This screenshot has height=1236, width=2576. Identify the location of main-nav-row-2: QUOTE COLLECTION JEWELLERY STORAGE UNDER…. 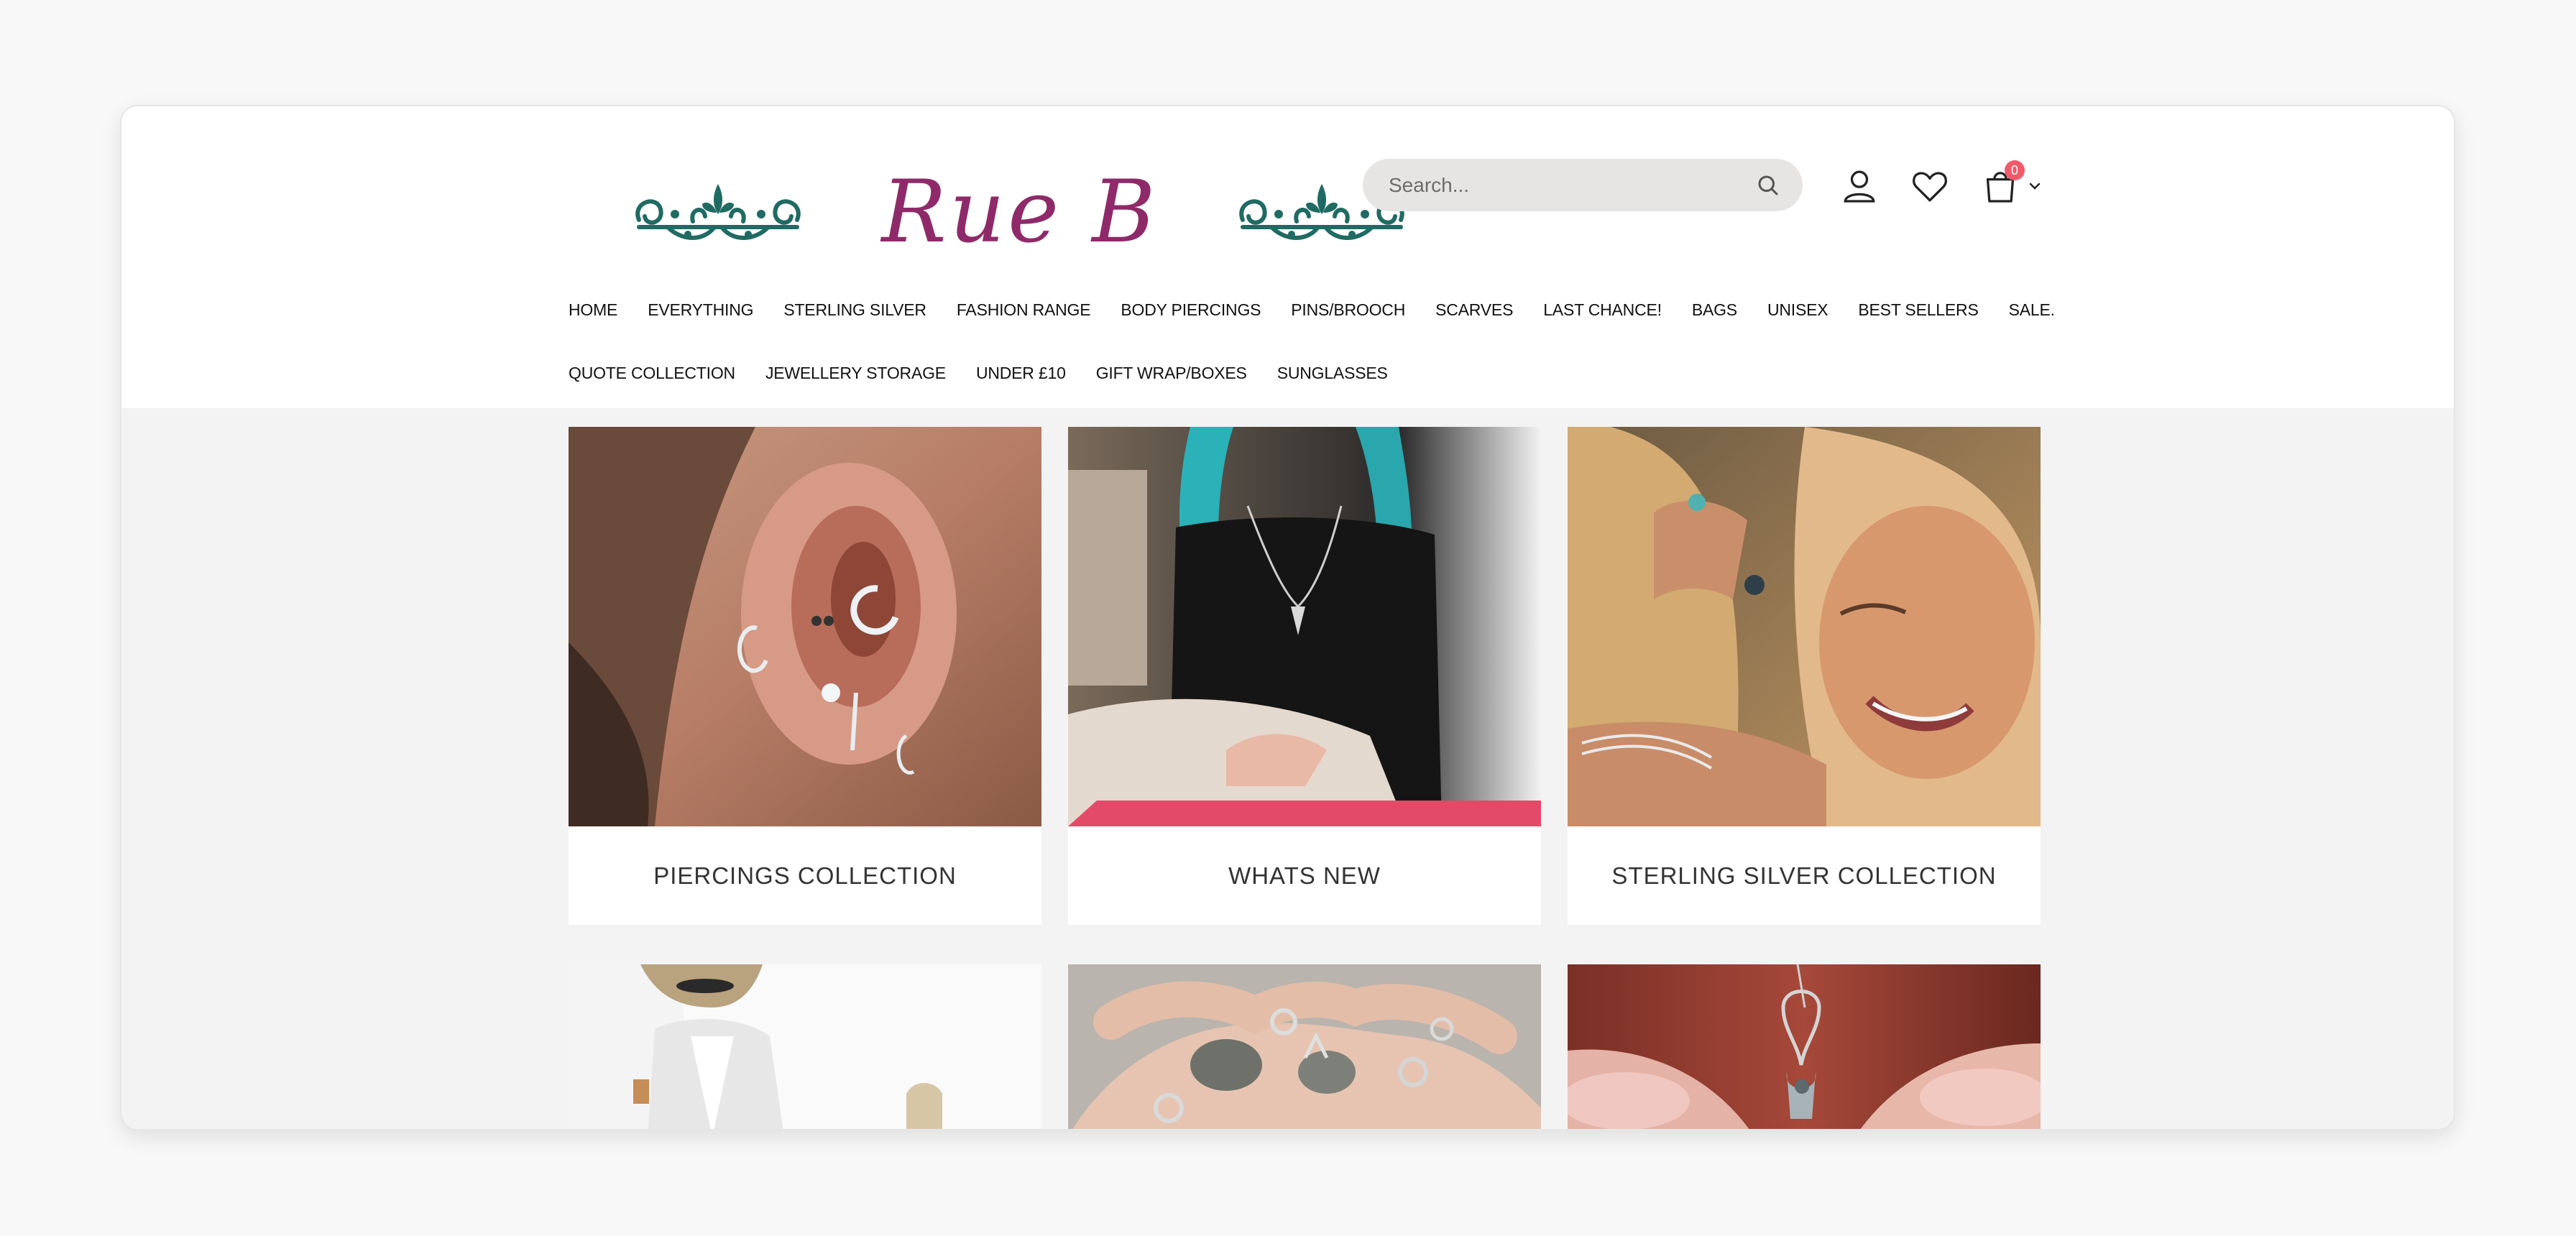
(1323, 373).